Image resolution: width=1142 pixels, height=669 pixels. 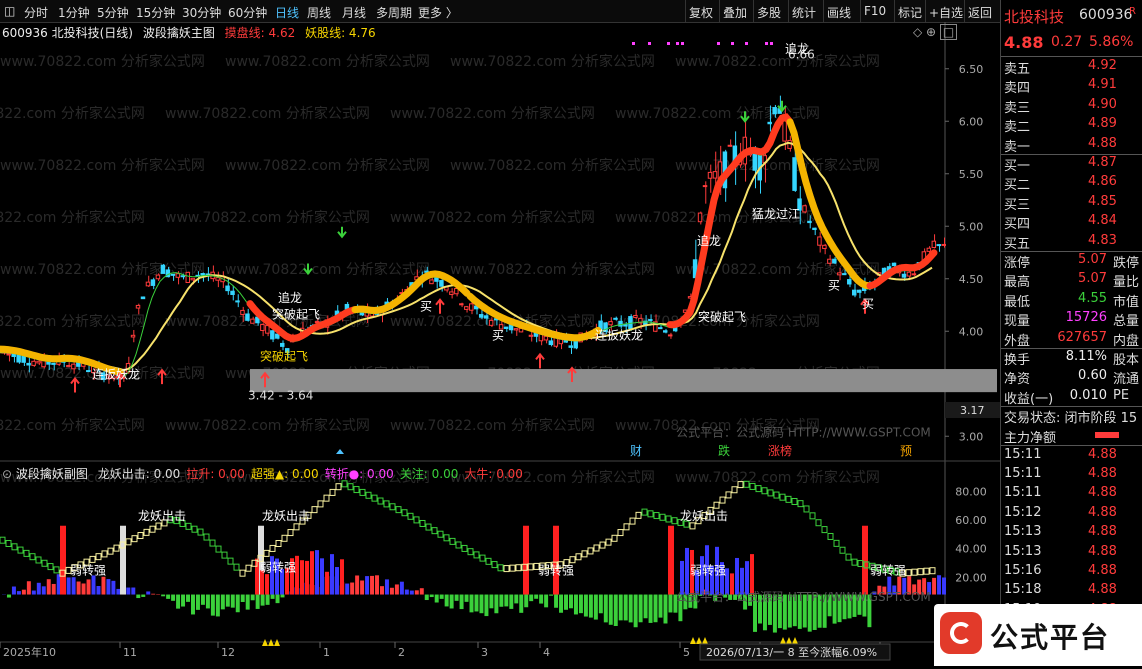 I want to click on menu-right-3: 统计, so click(x=804, y=12).